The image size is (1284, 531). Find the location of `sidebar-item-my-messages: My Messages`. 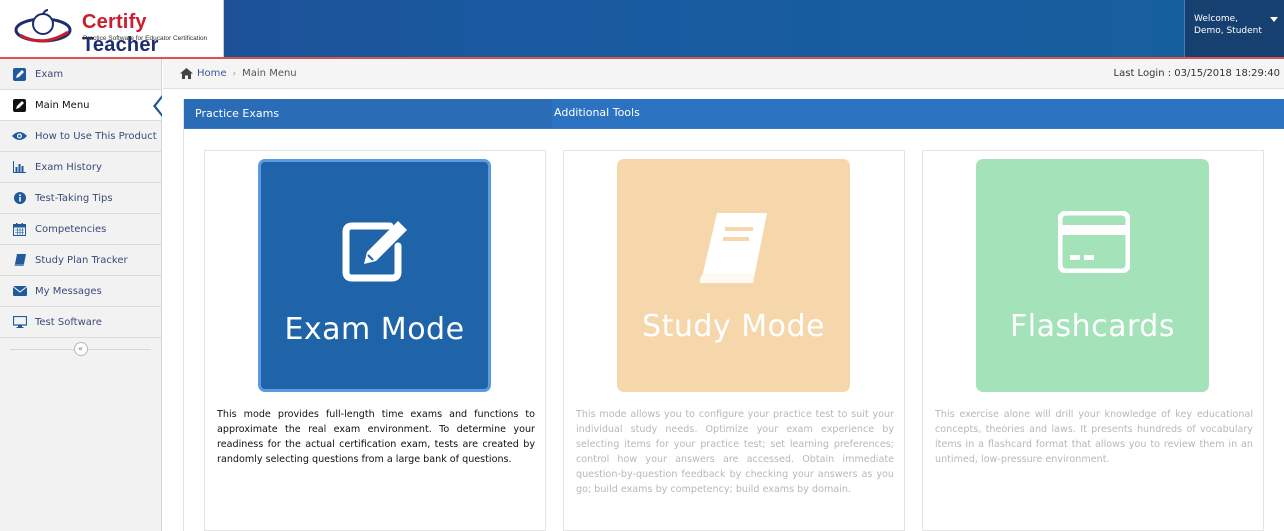

sidebar-item-my-messages: My Messages is located at coordinates (80, 291).